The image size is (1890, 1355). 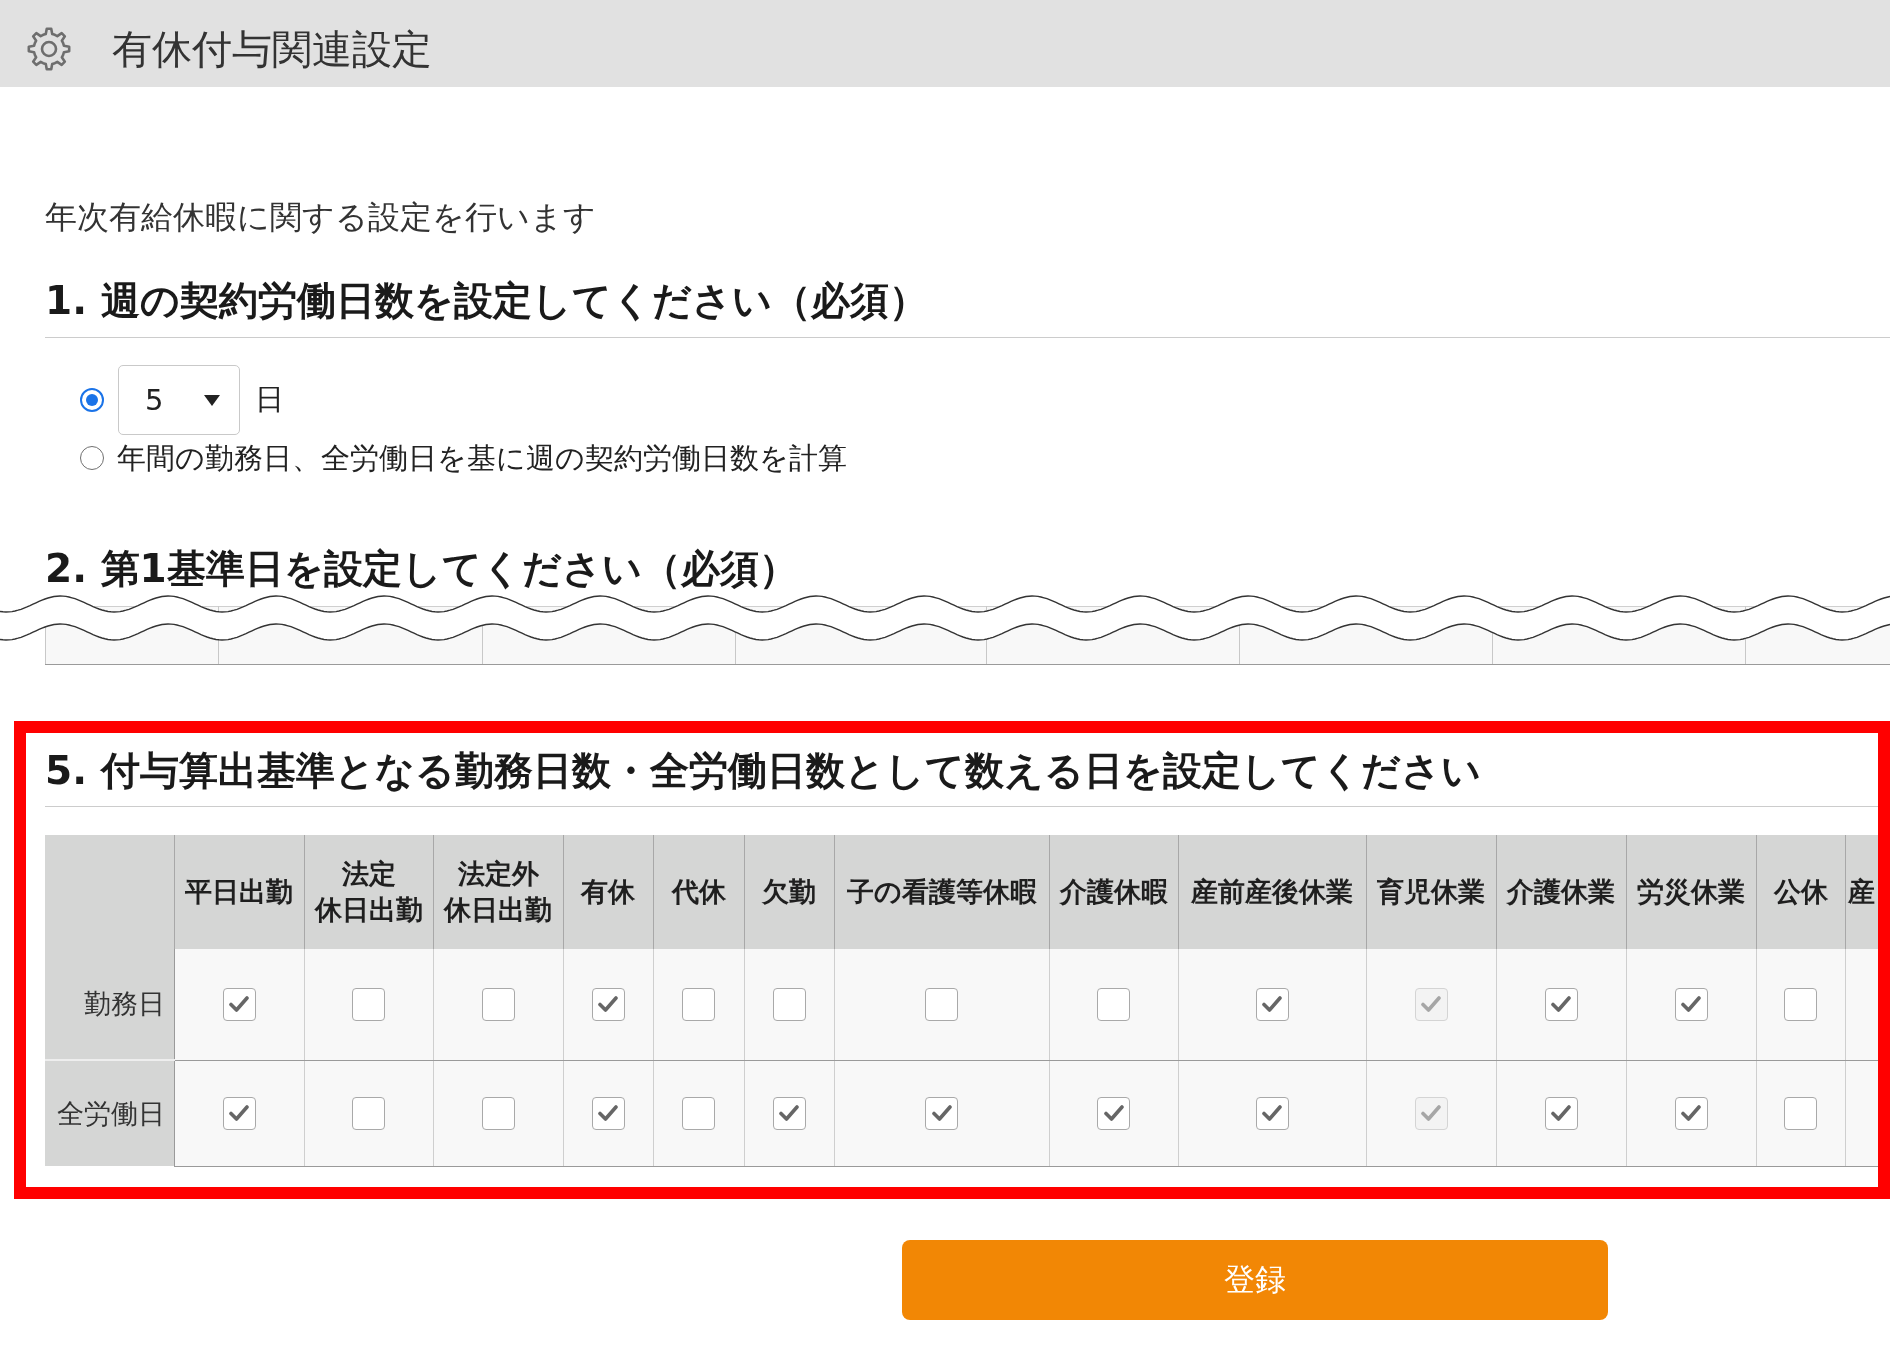 I want to click on column-header: 代休, so click(x=698, y=892).